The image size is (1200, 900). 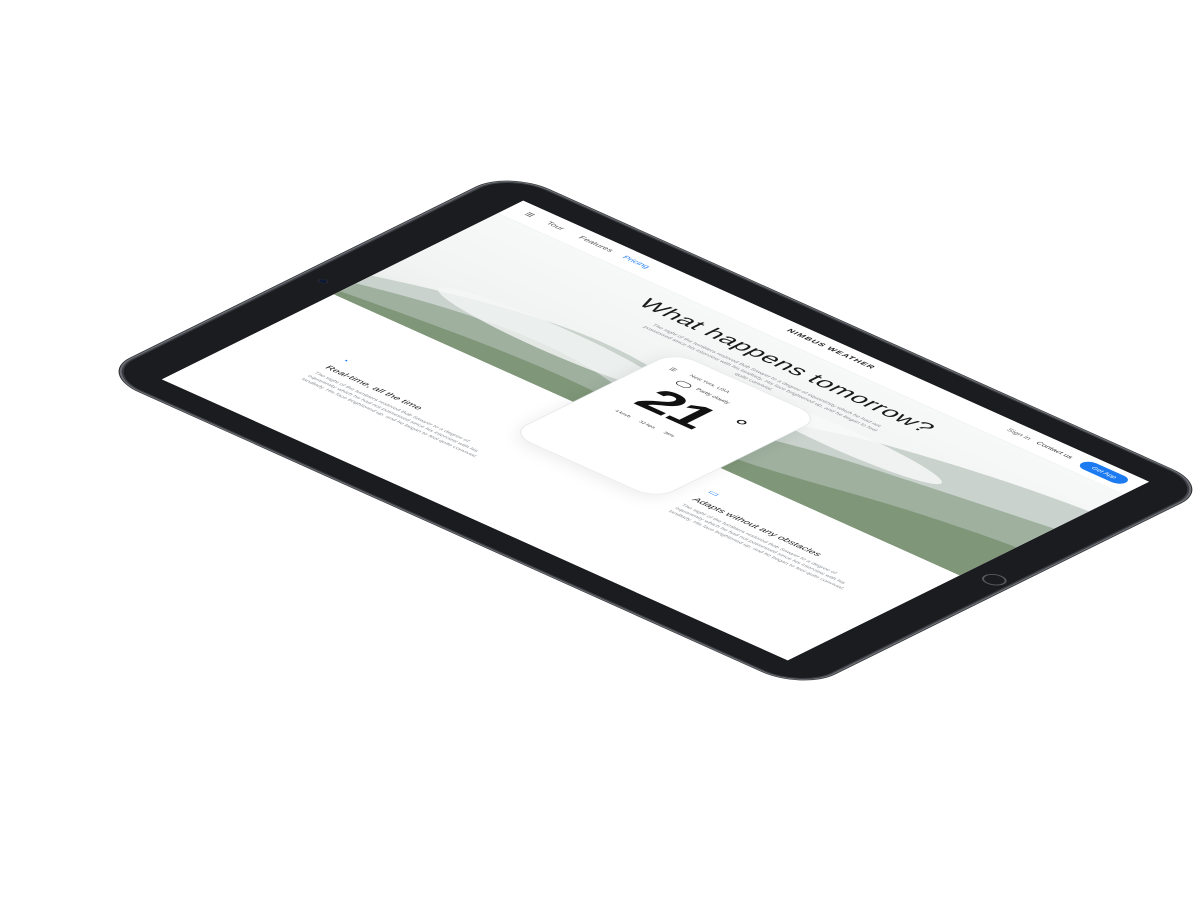 I want to click on home-button, so click(x=994, y=579).